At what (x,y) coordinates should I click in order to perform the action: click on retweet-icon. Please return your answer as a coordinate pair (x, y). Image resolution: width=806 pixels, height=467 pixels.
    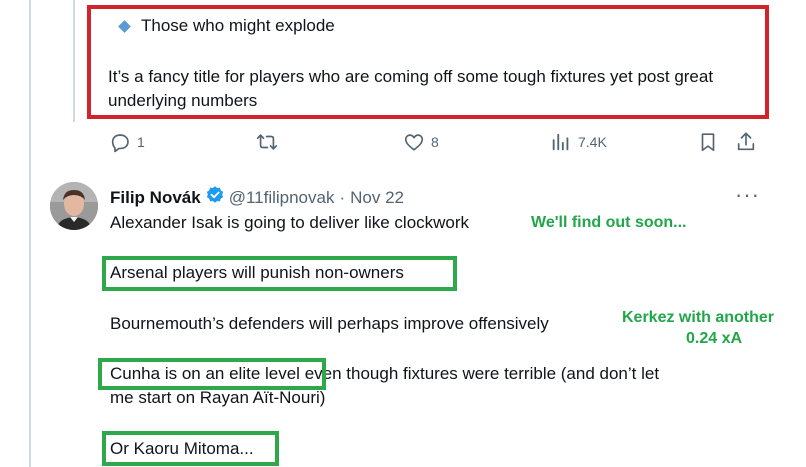
    Looking at the image, I should click on (267, 142).